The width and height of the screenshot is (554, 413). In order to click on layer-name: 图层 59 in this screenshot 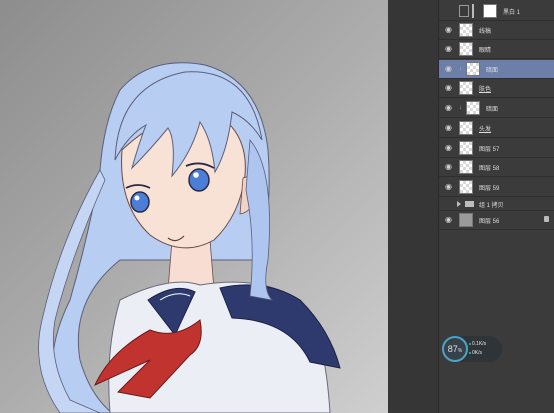, I will do `click(489, 189)`.